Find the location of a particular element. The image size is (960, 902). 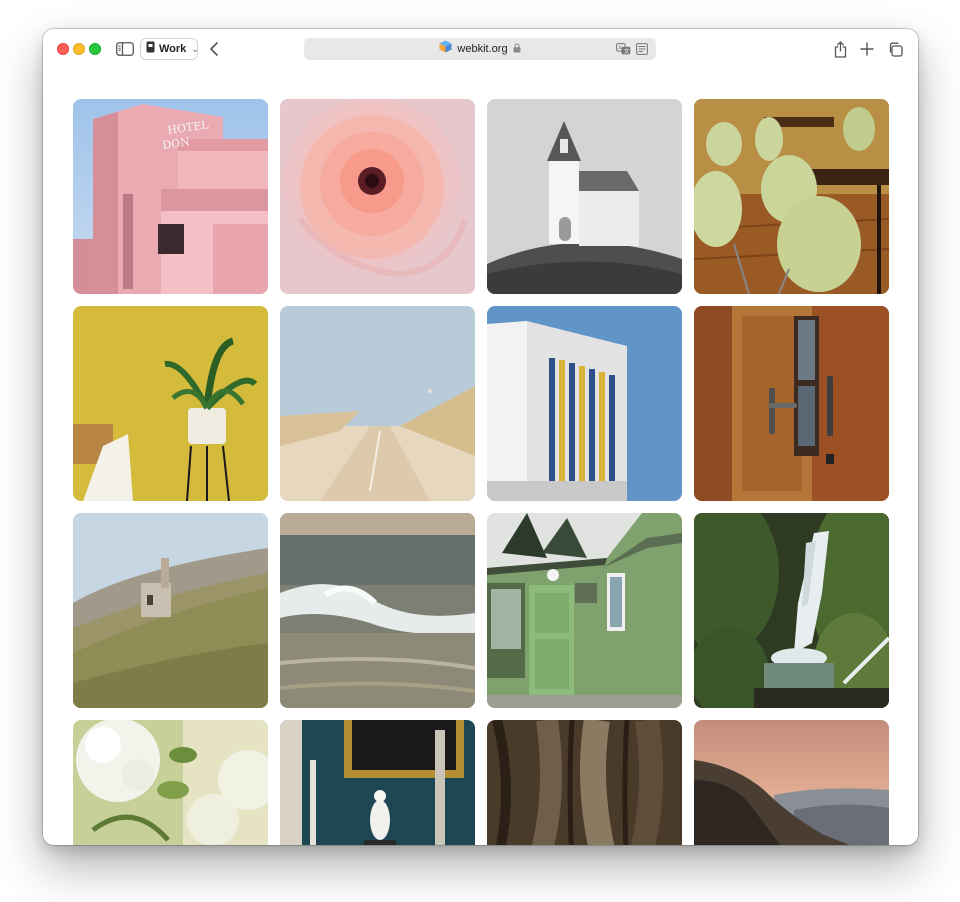

pink-hotel-photo: HOTEL DON is located at coordinates (170, 196).